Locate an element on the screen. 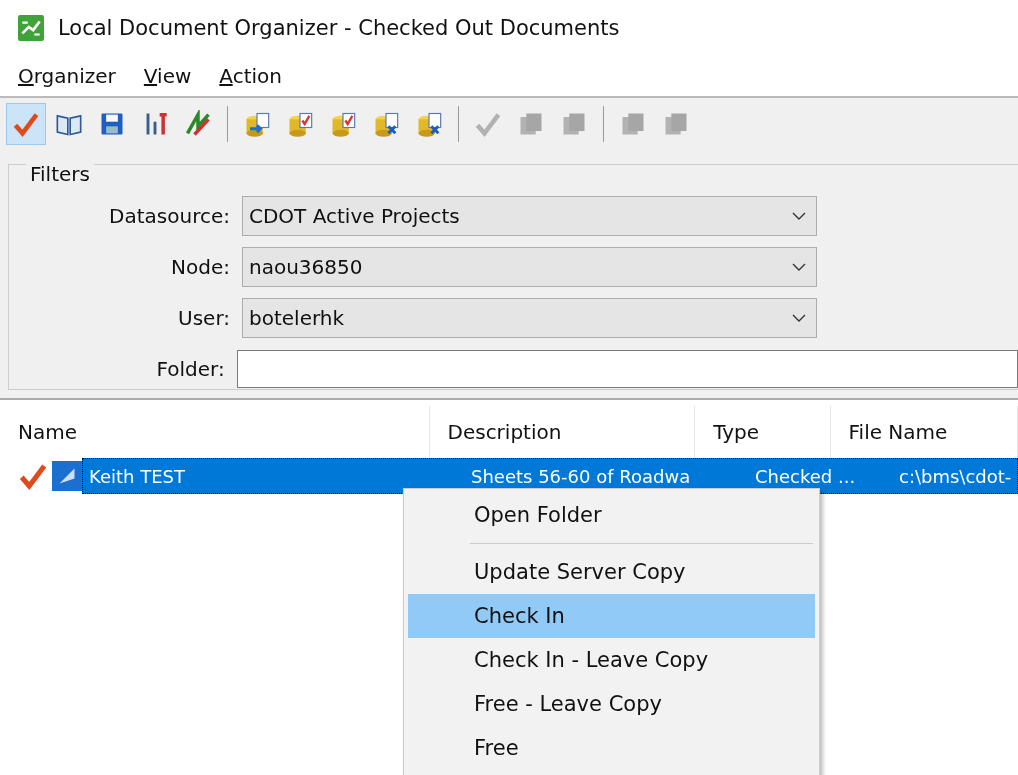 The width and height of the screenshot is (1018, 775). context-menu-item: Free - Leave Copy is located at coordinates (611, 704).